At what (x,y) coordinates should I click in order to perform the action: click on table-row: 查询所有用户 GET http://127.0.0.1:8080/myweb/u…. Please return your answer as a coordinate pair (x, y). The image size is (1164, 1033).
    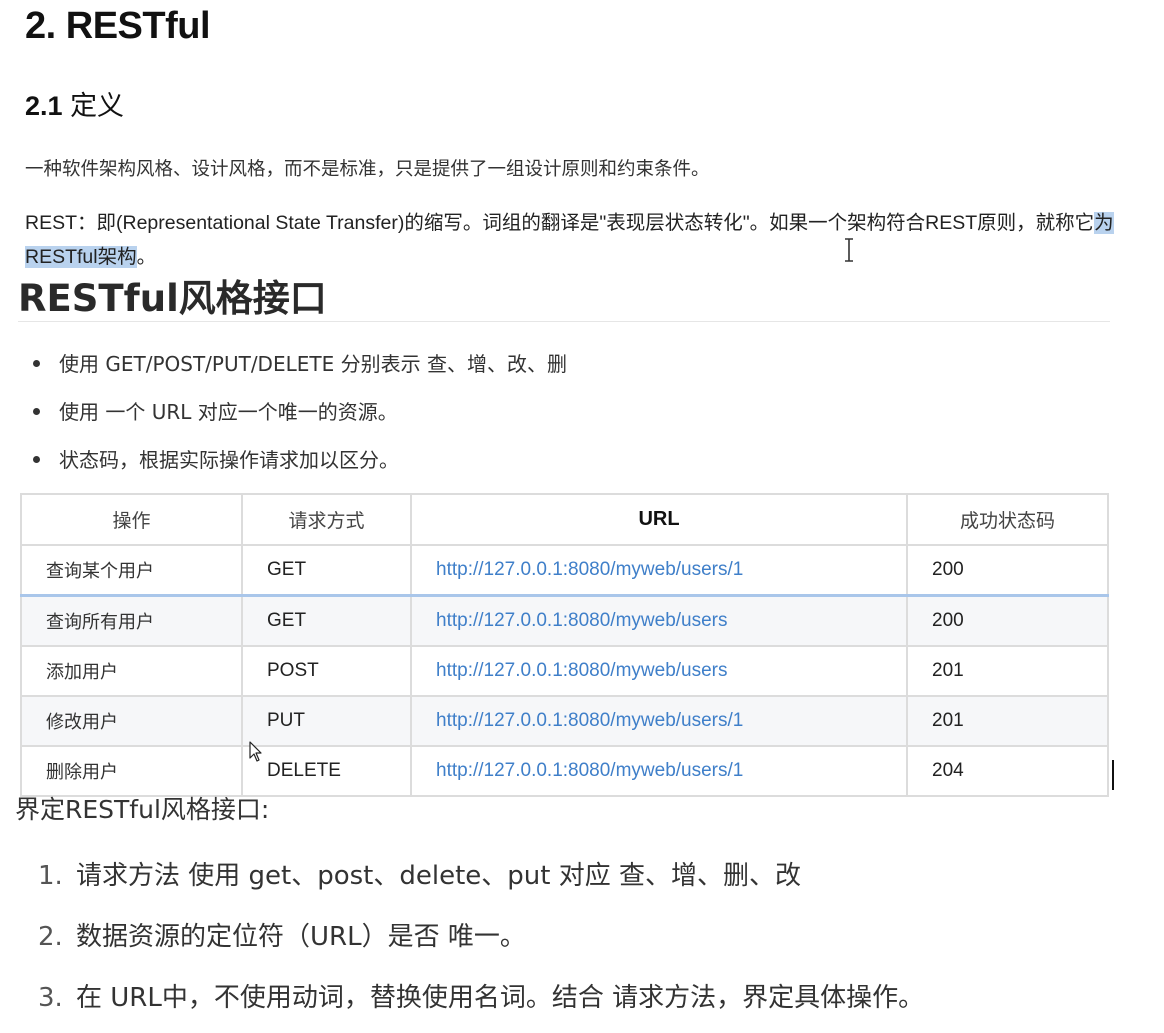
    Looking at the image, I should click on (564, 620).